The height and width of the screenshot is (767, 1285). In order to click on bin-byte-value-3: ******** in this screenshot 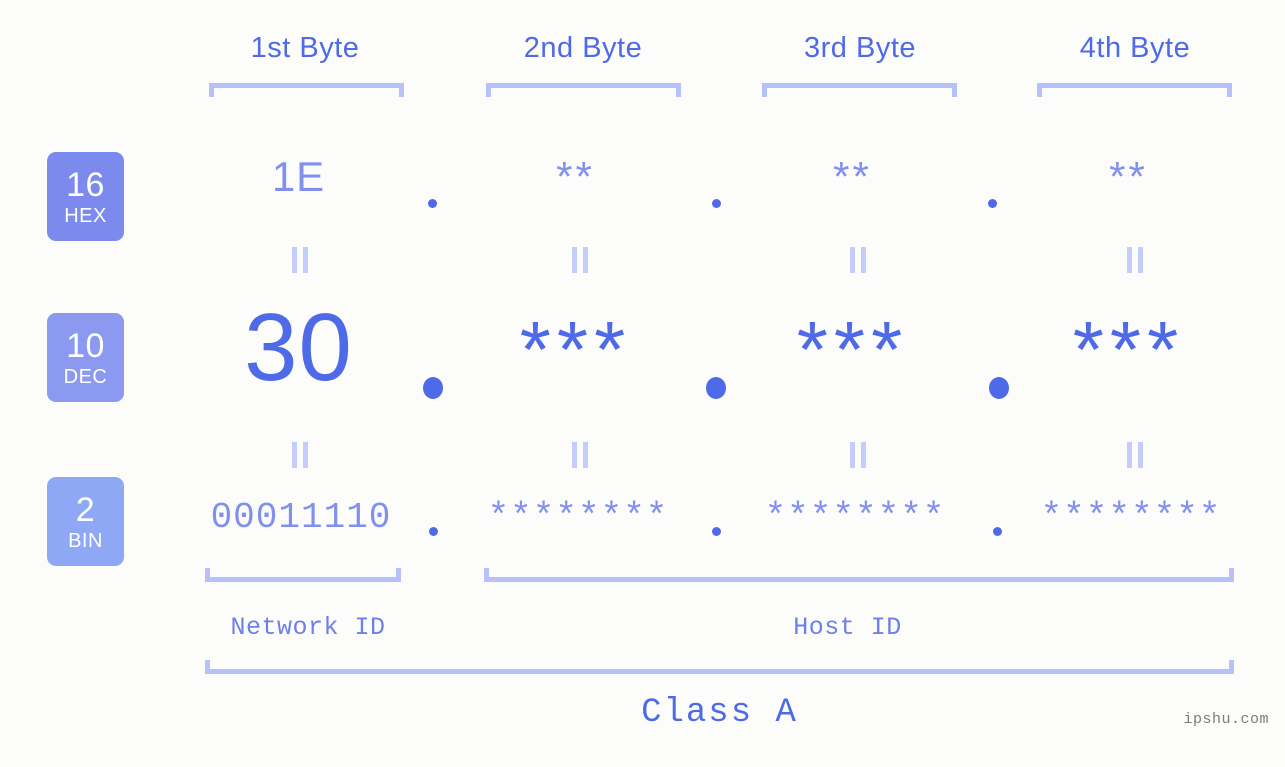, I will do `click(855, 517)`.